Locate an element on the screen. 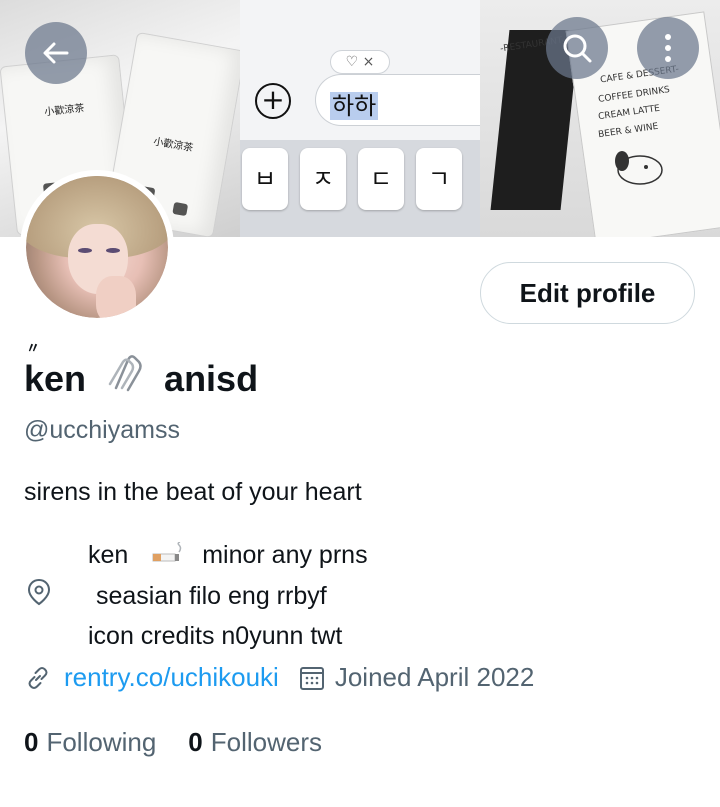 The height and width of the screenshot is (807, 720). following-link: 0 Following is located at coordinates (90, 742).